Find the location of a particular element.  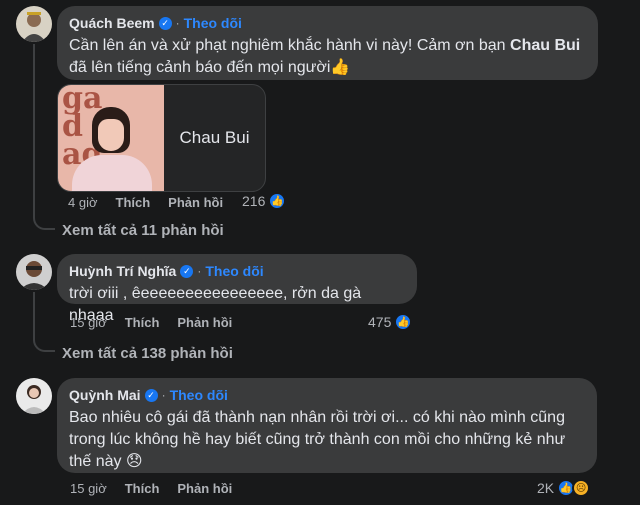

comment-time: 4 giờ is located at coordinates (83, 202).